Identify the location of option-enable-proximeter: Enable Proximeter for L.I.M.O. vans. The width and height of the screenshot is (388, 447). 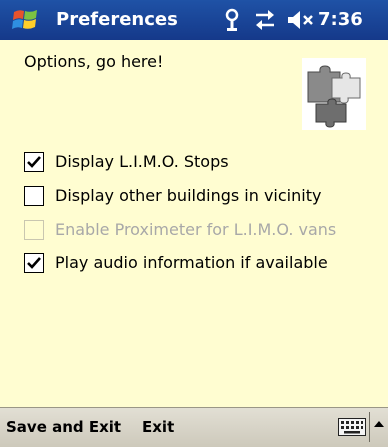
(199, 232).